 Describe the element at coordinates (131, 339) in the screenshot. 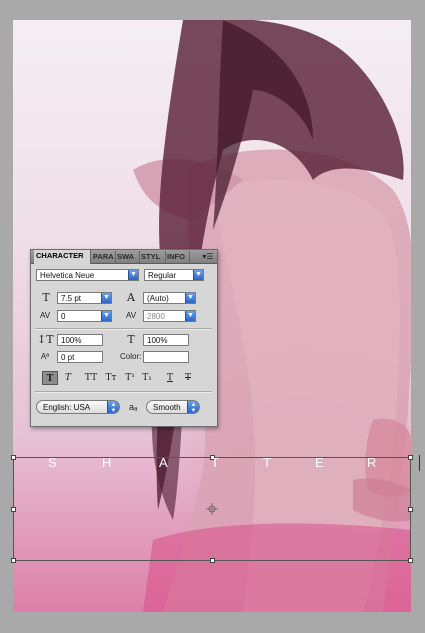

I see `horizontal-scale-icon: T` at that location.